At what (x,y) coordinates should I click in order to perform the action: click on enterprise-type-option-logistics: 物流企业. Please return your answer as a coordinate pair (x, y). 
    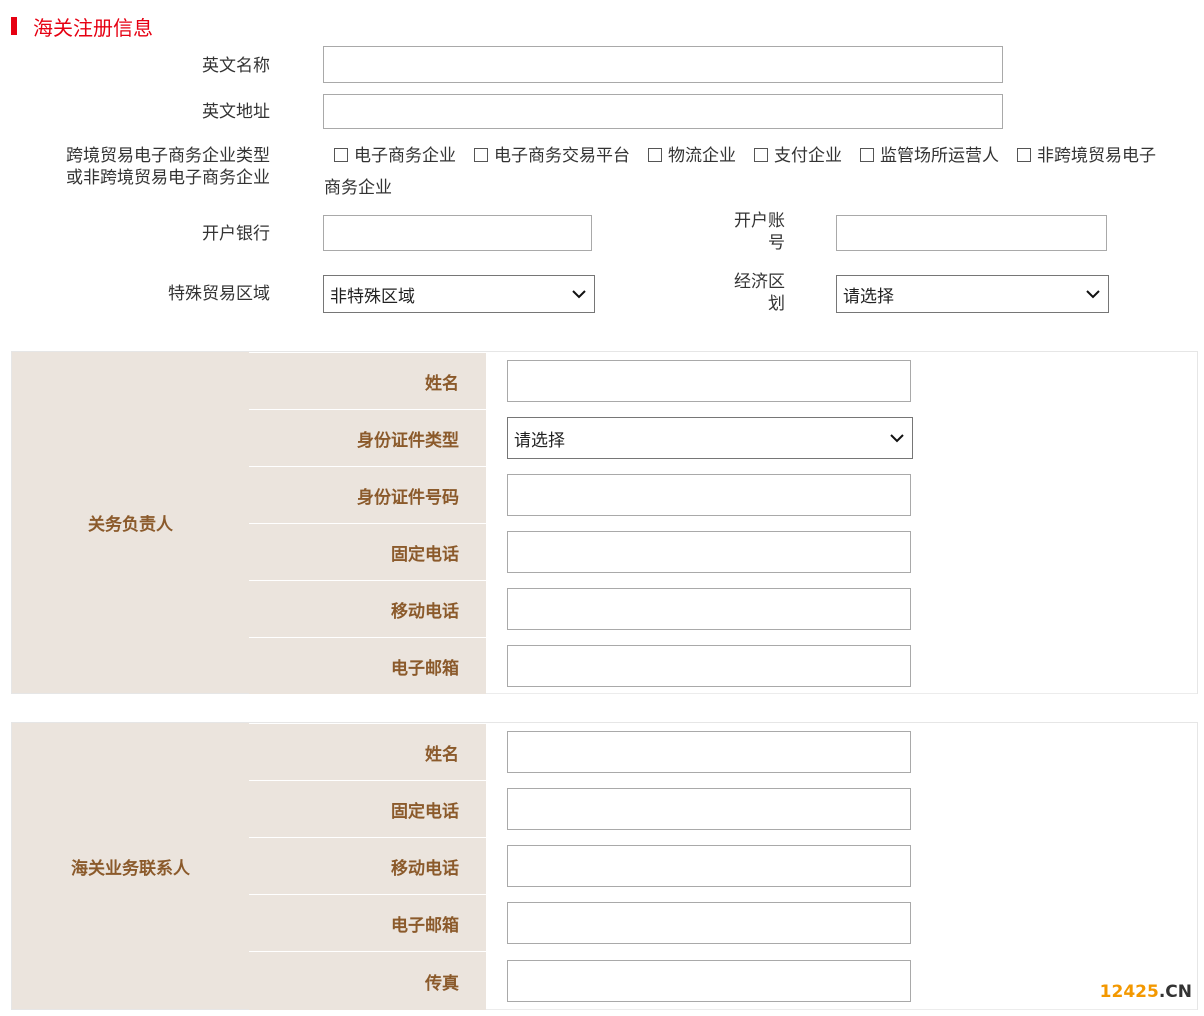
    Looking at the image, I should click on (687, 156).